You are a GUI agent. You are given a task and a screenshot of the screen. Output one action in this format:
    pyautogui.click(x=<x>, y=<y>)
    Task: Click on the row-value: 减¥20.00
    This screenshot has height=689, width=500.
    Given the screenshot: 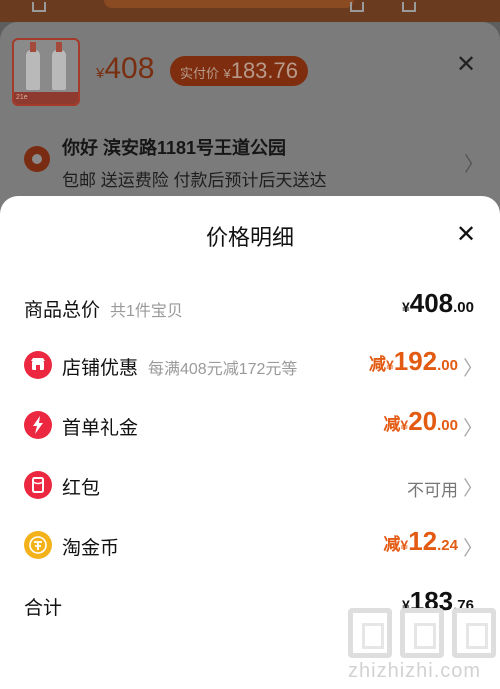 What is the action you would take?
    pyautogui.click(x=420, y=421)
    